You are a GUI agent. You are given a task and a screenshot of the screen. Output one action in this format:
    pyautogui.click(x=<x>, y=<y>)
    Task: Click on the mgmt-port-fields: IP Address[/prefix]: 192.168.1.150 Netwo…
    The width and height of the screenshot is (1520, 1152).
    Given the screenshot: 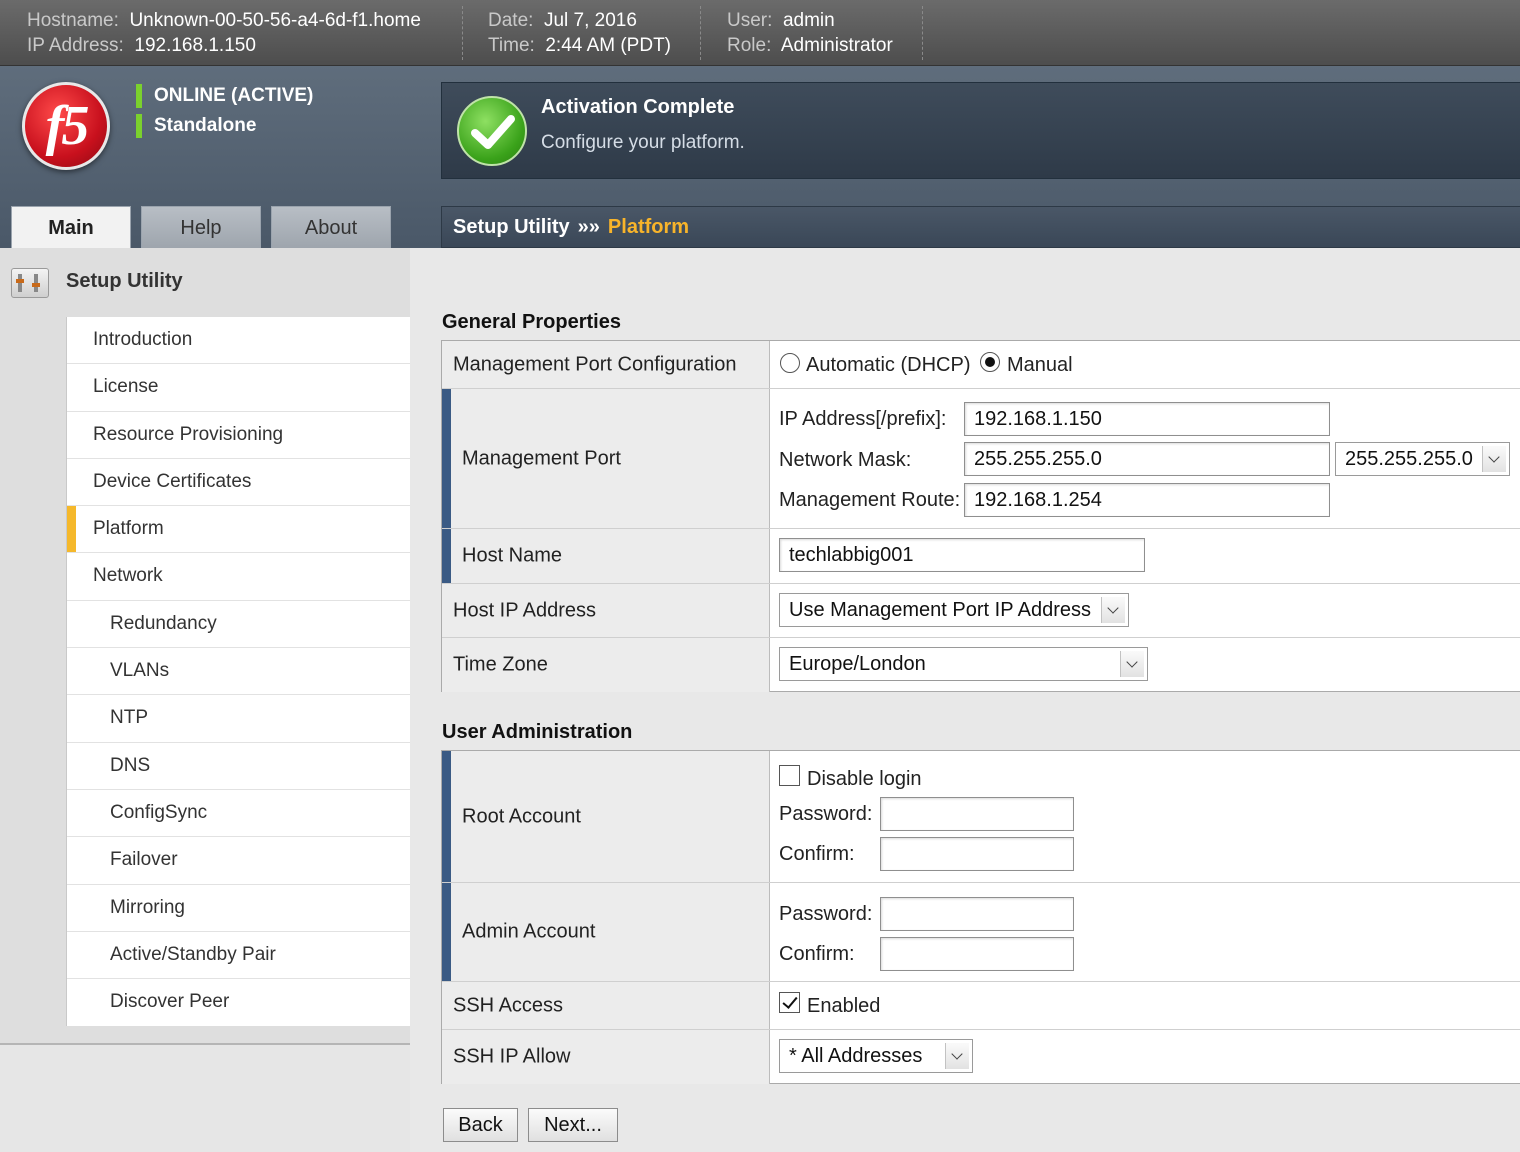 What is the action you would take?
    pyautogui.click(x=1145, y=458)
    